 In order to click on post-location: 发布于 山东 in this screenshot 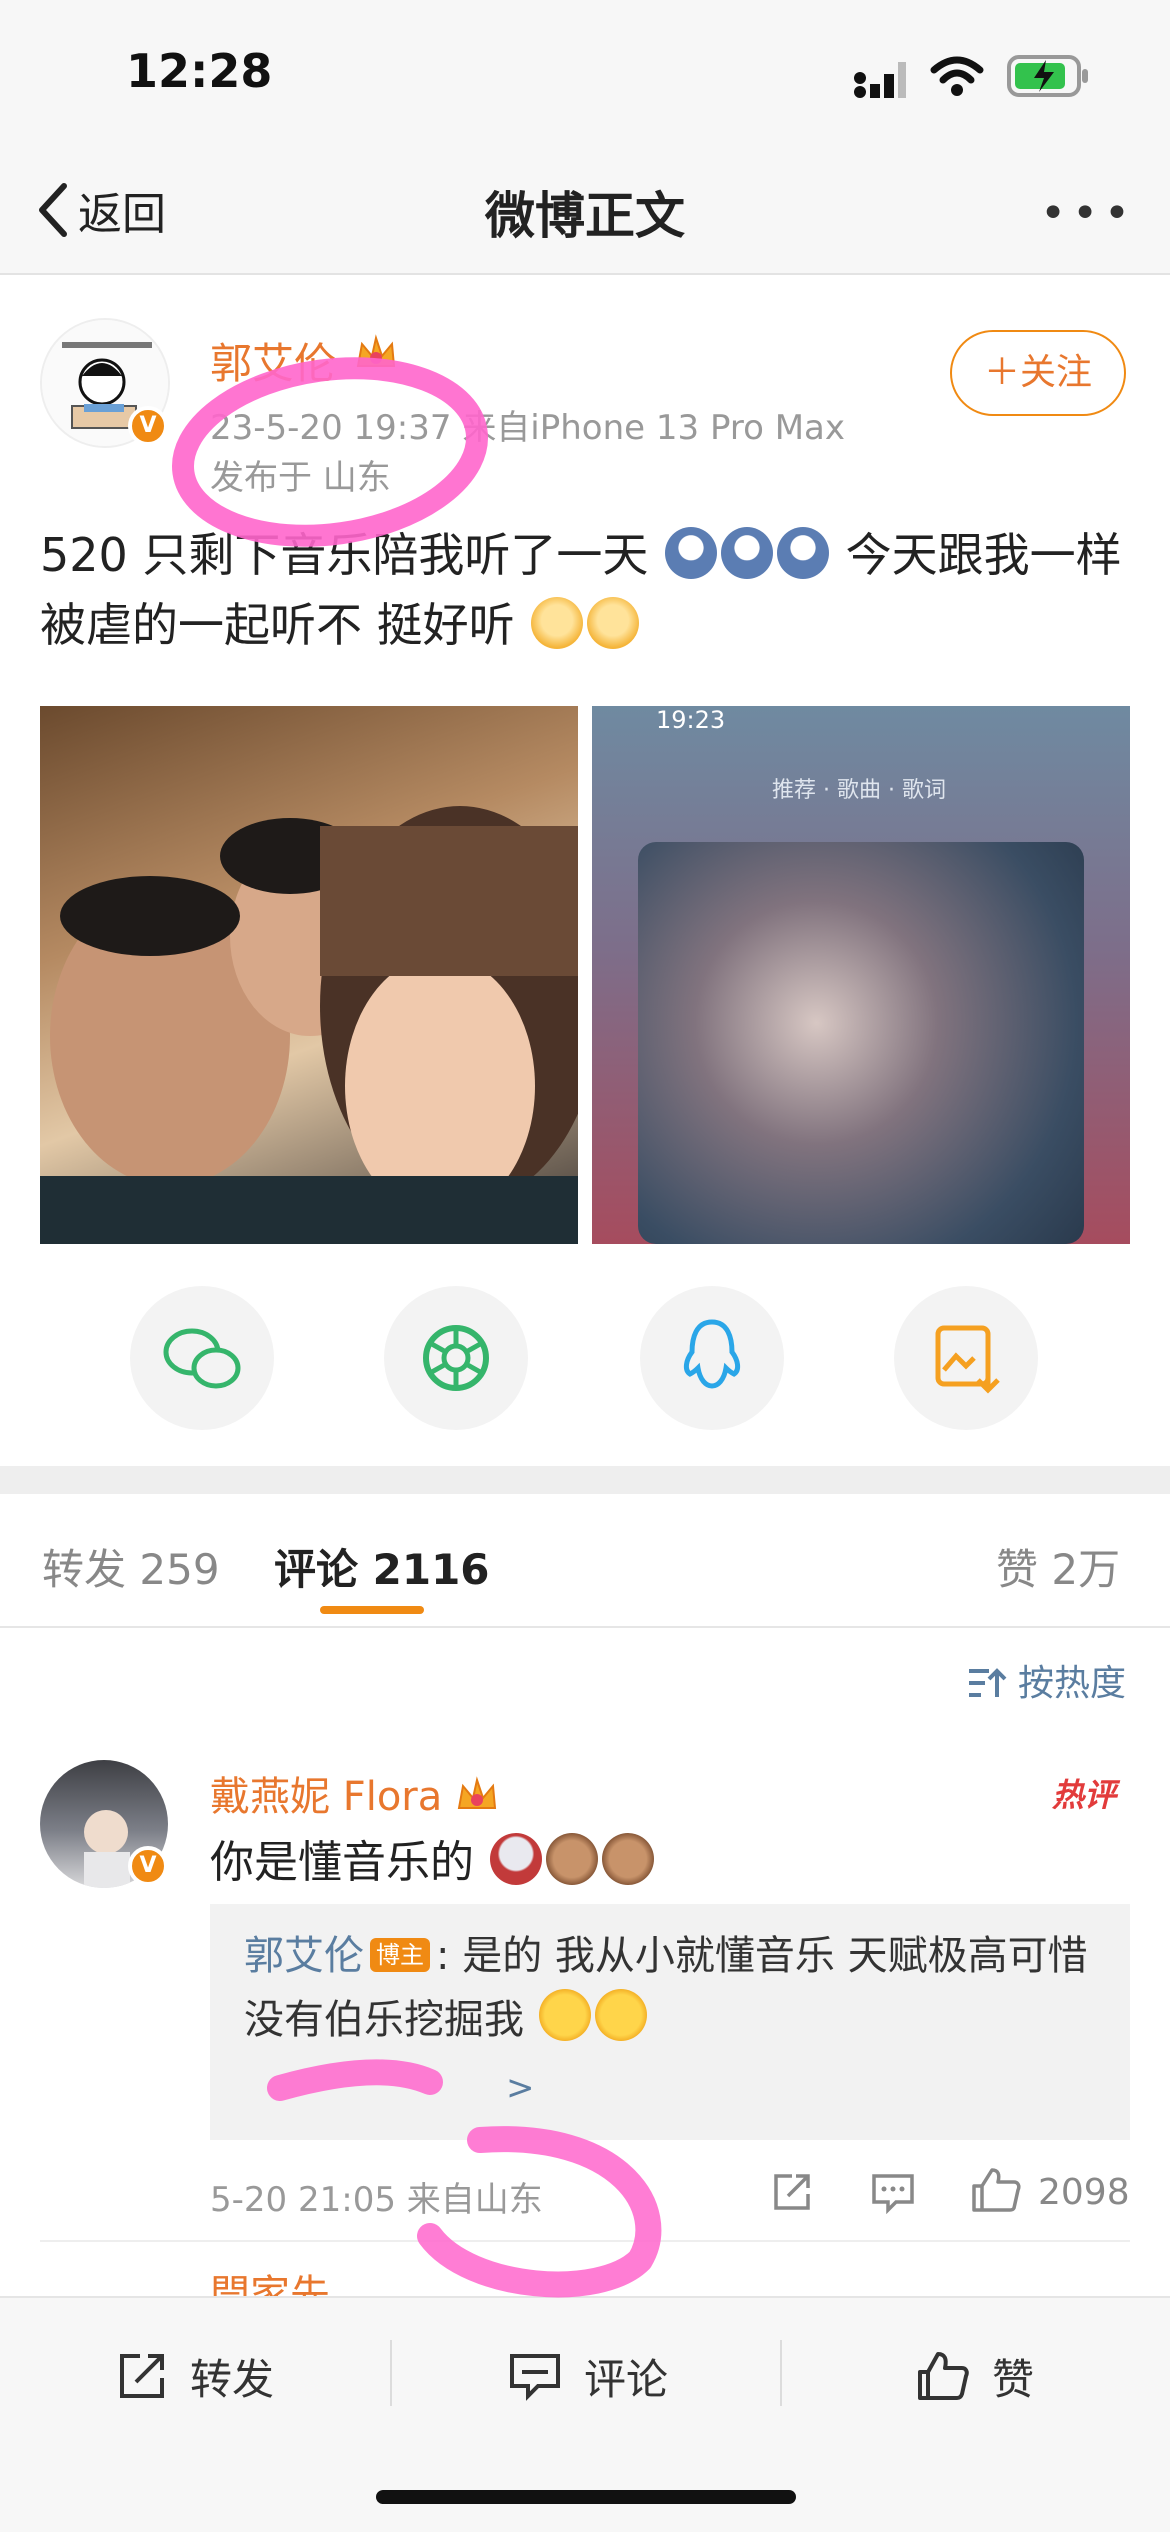, I will do `click(300, 478)`.